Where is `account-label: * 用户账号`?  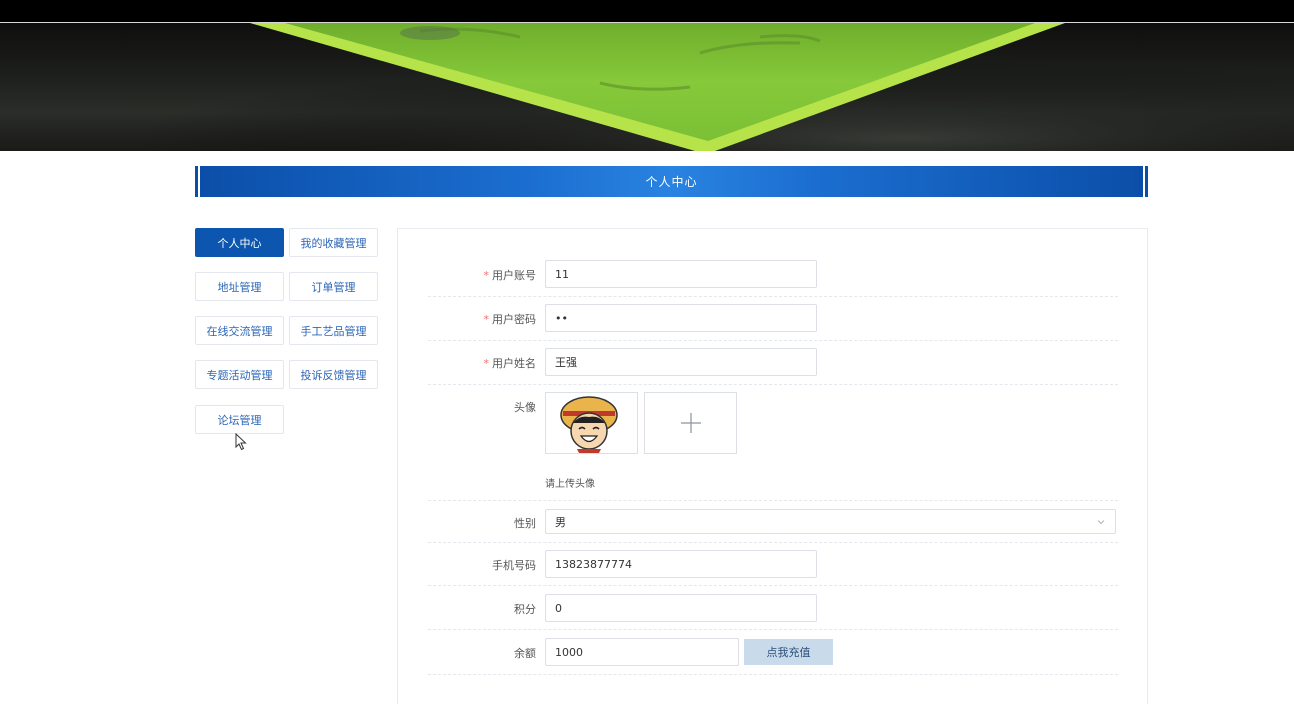
account-label: * 用户账号 is located at coordinates (510, 275).